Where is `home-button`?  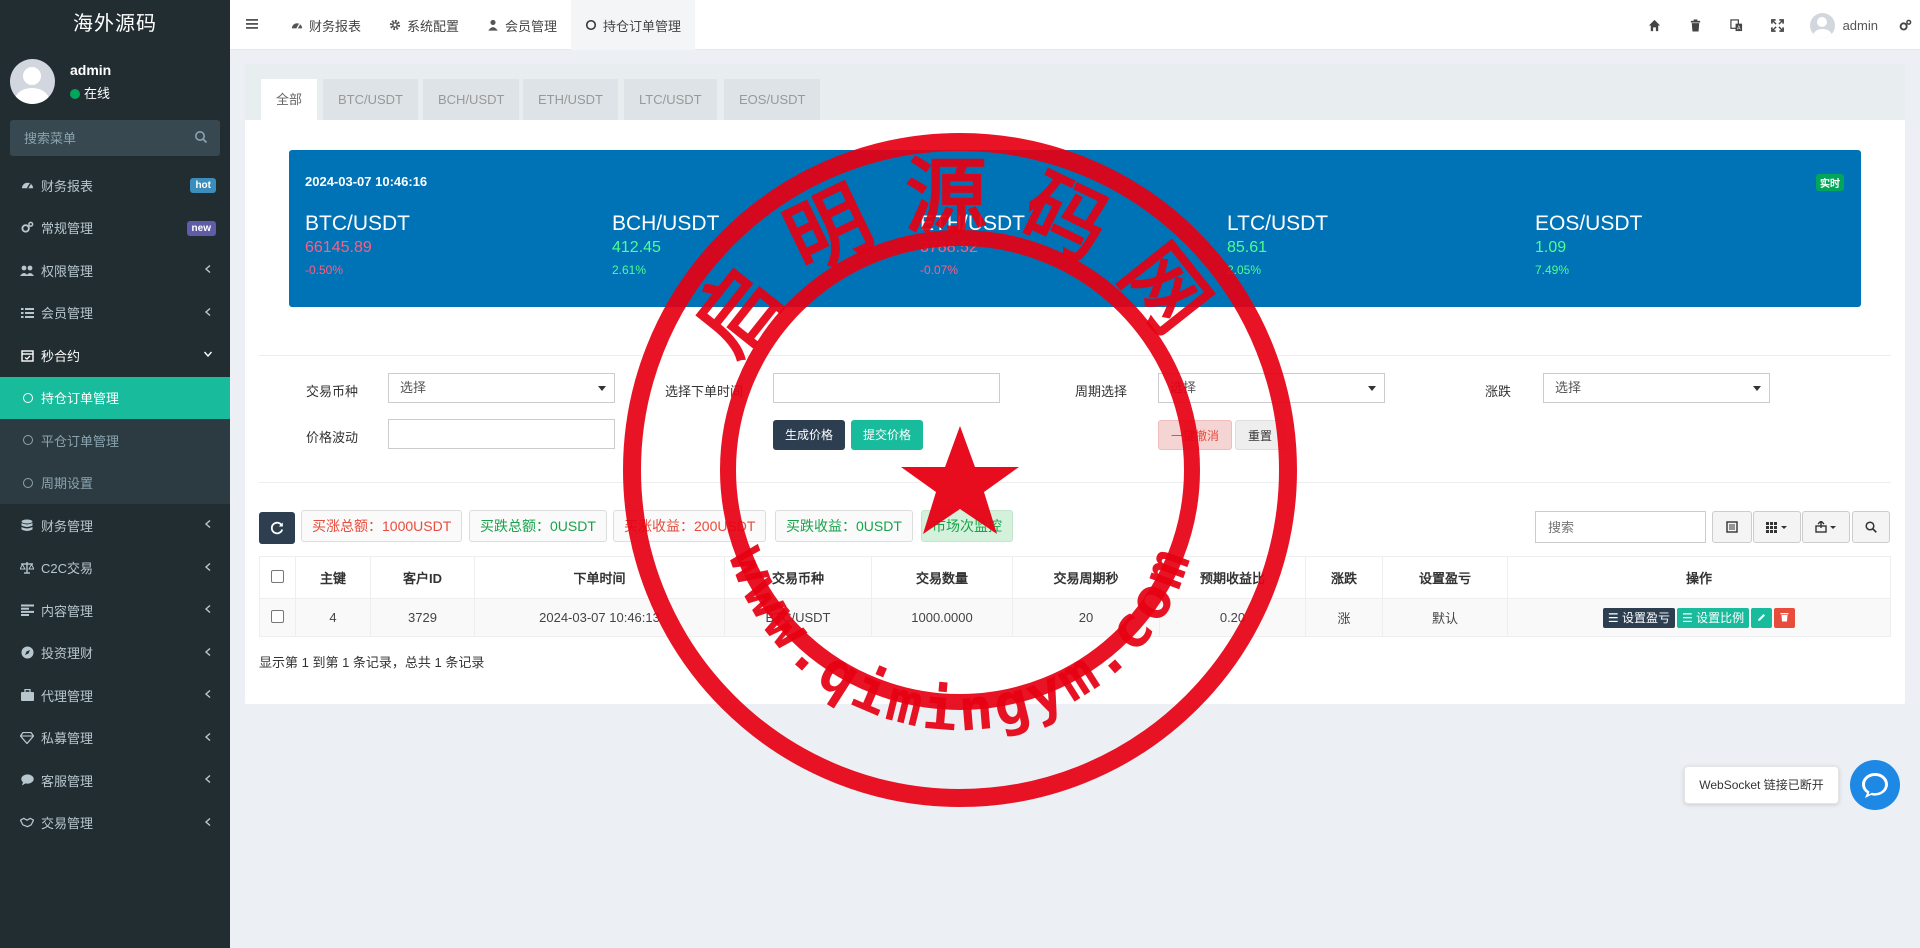
home-button is located at coordinates (1654, 25).